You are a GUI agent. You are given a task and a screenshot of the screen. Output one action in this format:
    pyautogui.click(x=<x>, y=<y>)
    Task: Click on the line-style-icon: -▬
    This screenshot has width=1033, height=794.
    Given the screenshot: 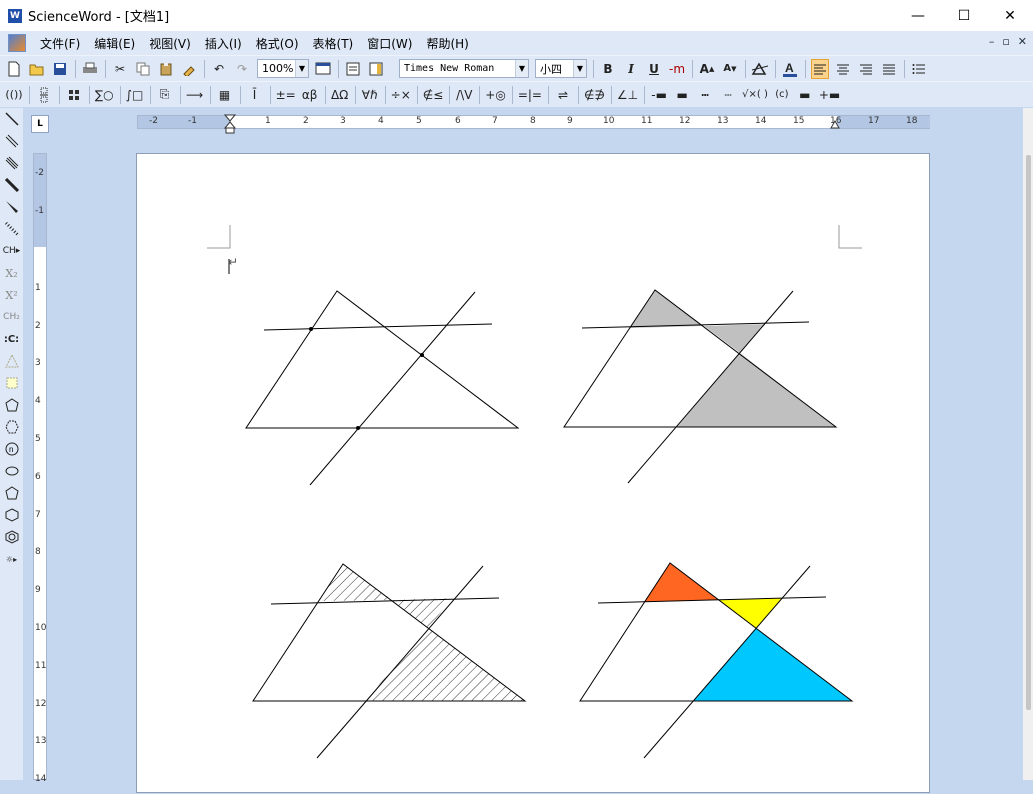 What is the action you would take?
    pyautogui.click(x=659, y=95)
    